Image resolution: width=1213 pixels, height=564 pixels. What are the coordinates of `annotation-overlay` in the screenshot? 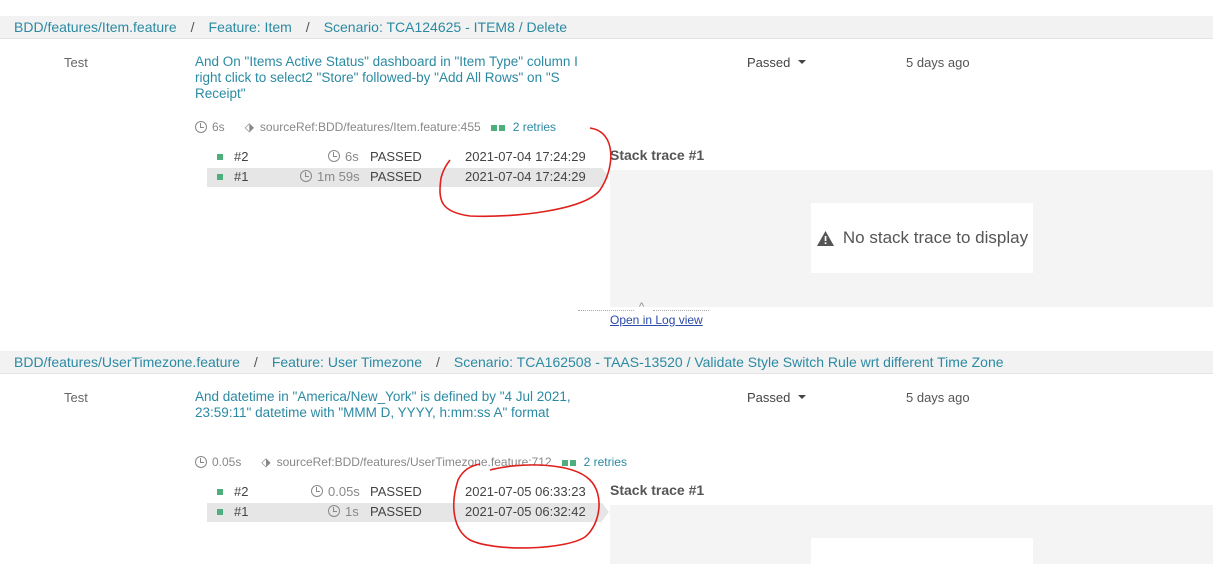 It's located at (525, 338).